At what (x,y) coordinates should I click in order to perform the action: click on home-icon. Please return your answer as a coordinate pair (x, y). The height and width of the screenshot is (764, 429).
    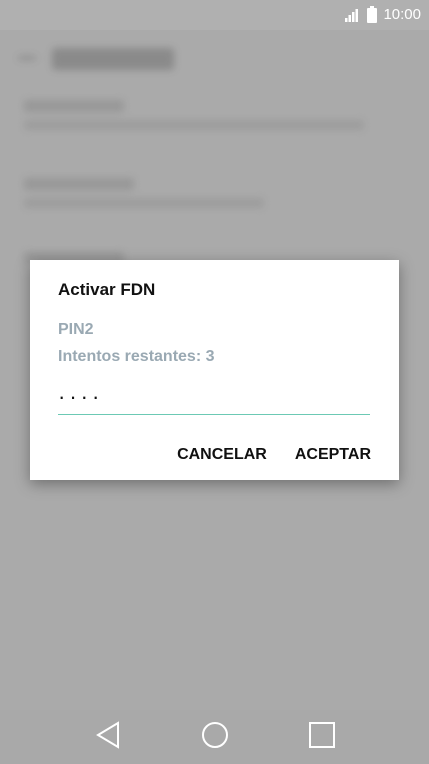
    Looking at the image, I should click on (215, 737).